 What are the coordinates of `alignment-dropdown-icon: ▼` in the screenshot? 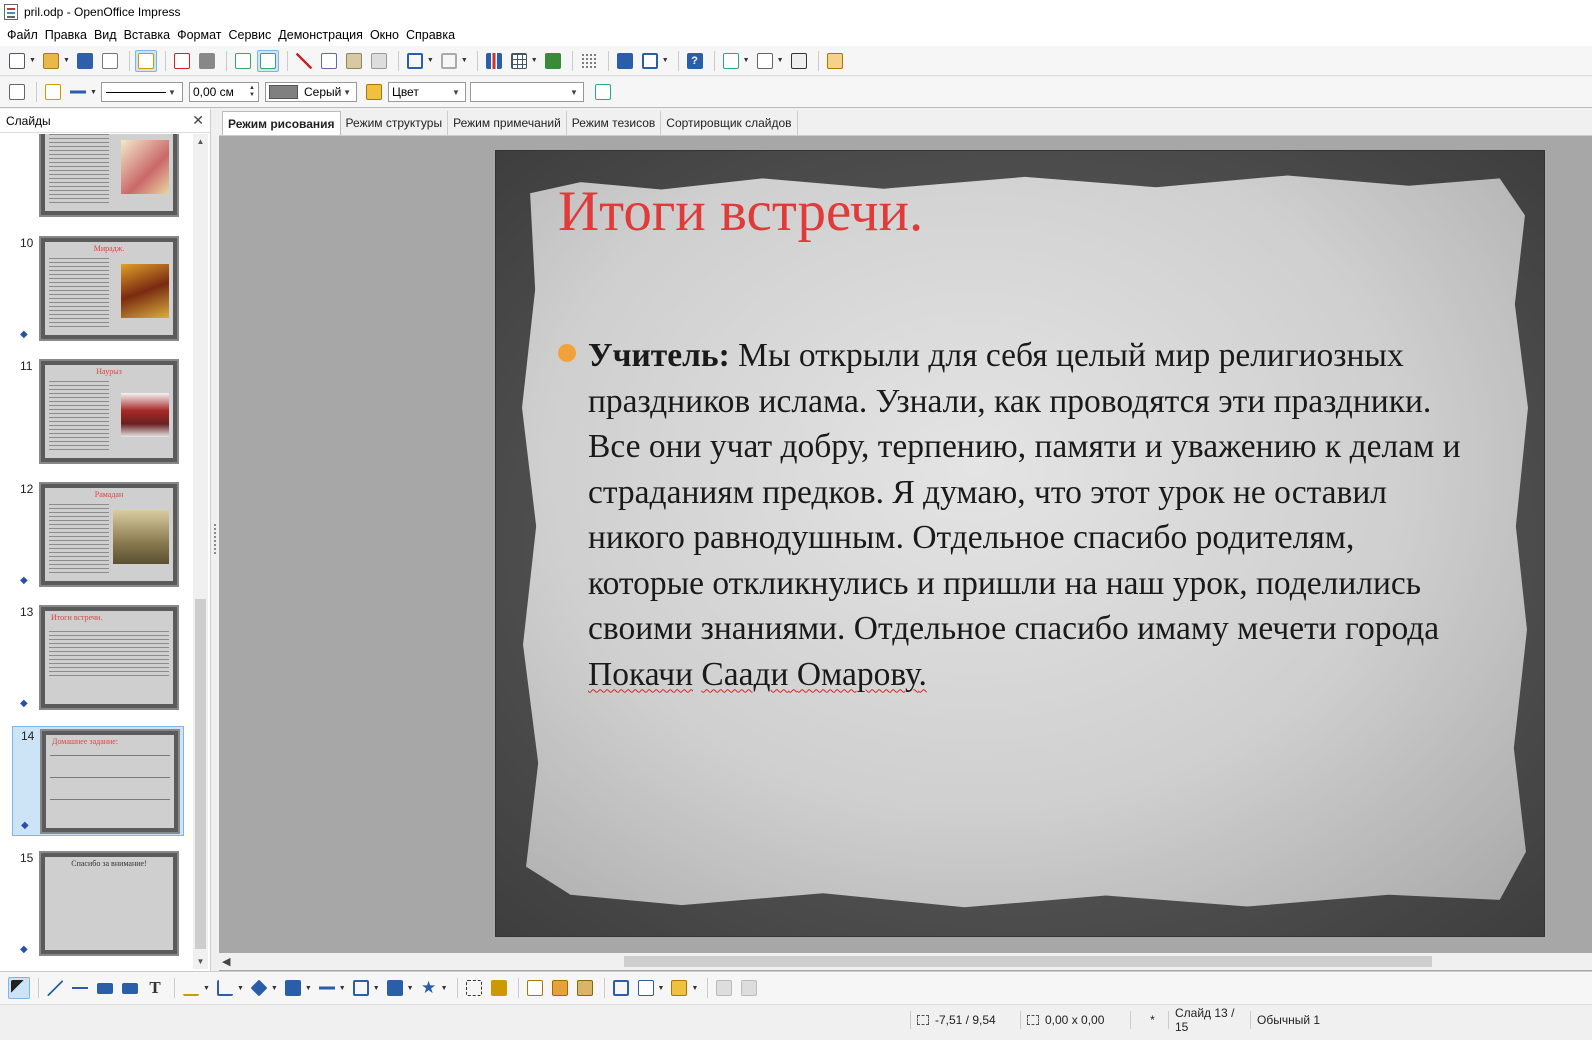 It's located at (661, 988).